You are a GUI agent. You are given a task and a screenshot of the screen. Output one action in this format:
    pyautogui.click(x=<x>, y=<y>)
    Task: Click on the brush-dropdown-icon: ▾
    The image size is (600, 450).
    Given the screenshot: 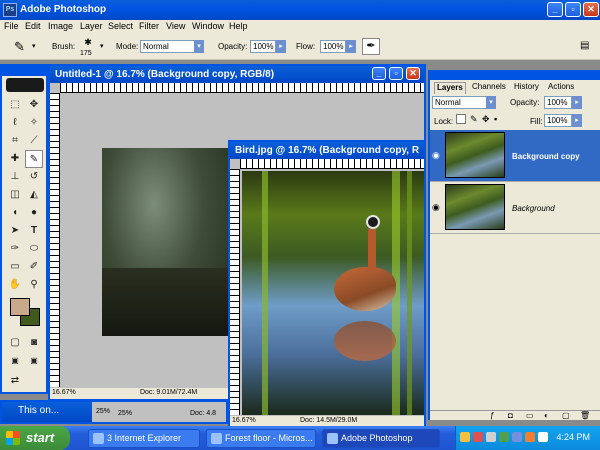 What is the action you would take?
    pyautogui.click(x=102, y=46)
    